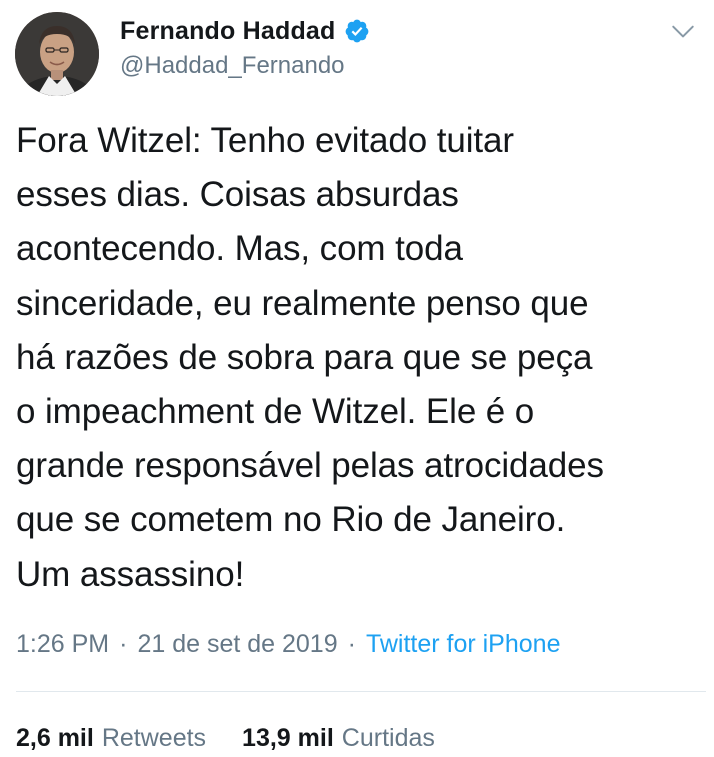  I want to click on verified-badge-icon, so click(357, 31).